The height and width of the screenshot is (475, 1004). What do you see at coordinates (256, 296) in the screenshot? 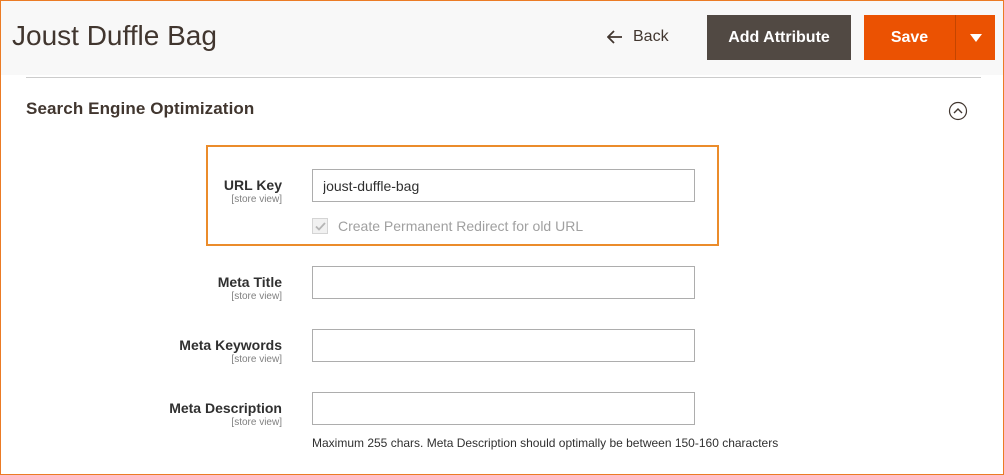
I see `meta-title-scope: [store view]` at bounding box center [256, 296].